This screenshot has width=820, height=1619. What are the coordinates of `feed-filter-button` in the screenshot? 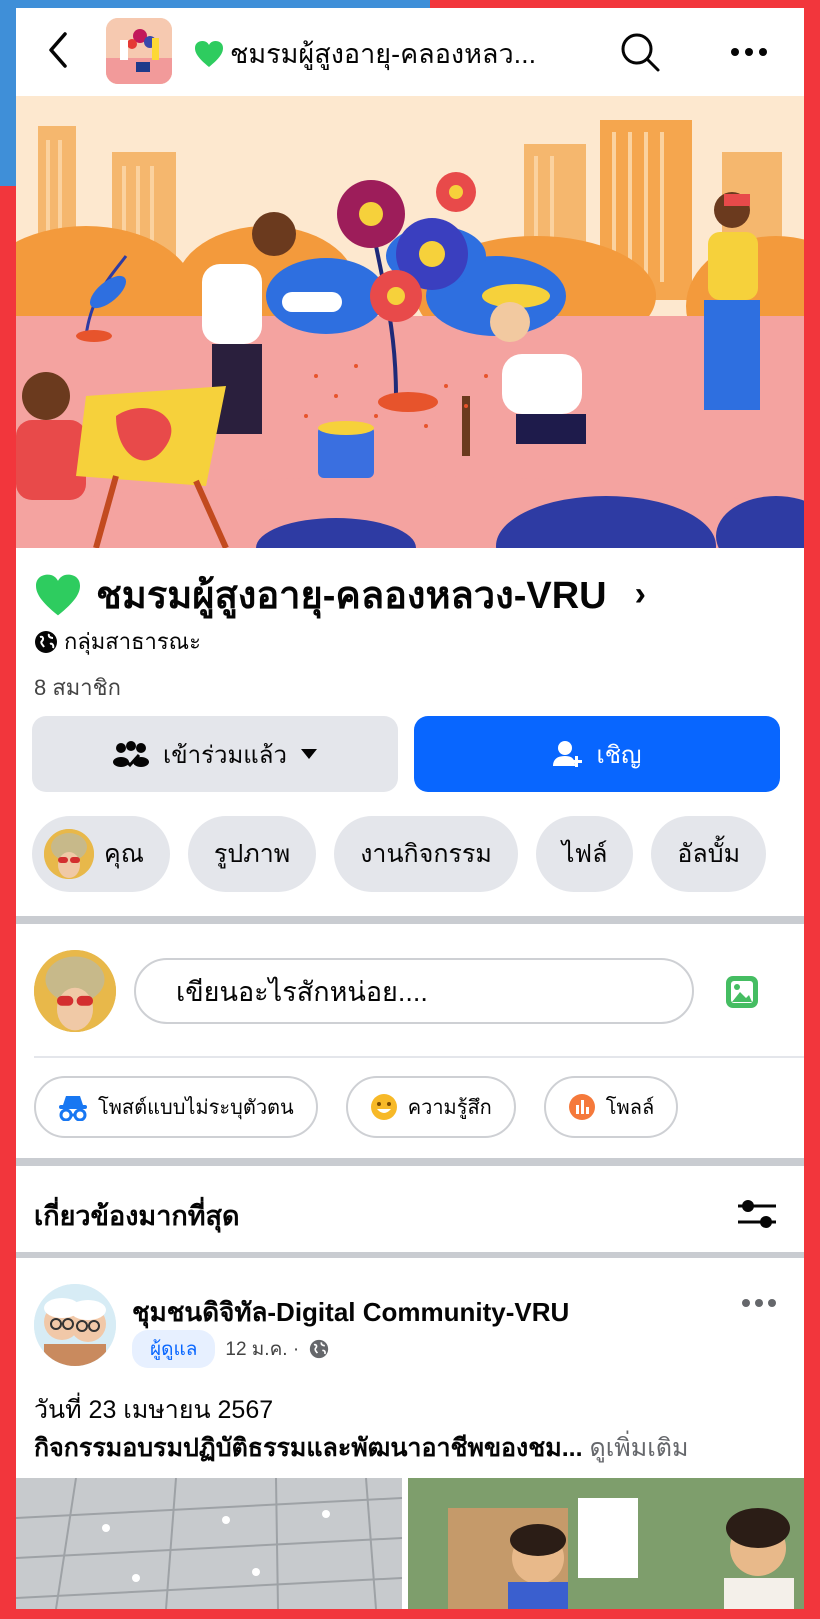 It's located at (757, 1214).